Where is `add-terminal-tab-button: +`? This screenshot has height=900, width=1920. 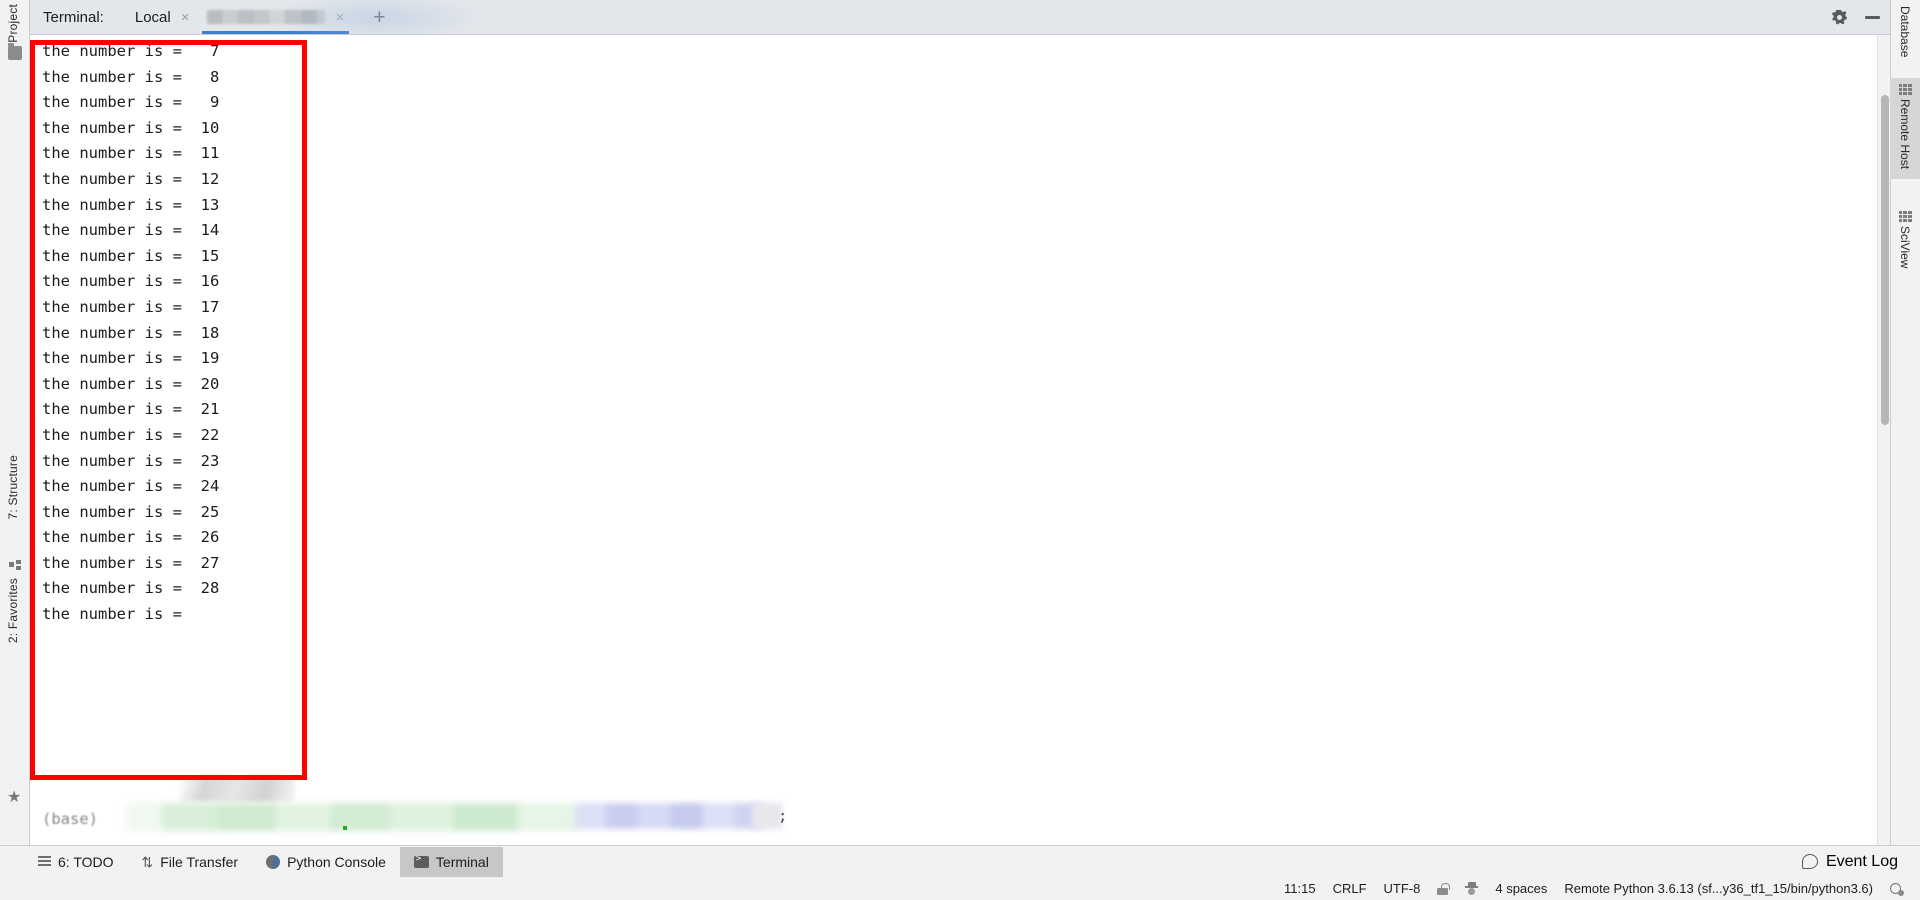
add-terminal-tab-button: + is located at coordinates (379, 17).